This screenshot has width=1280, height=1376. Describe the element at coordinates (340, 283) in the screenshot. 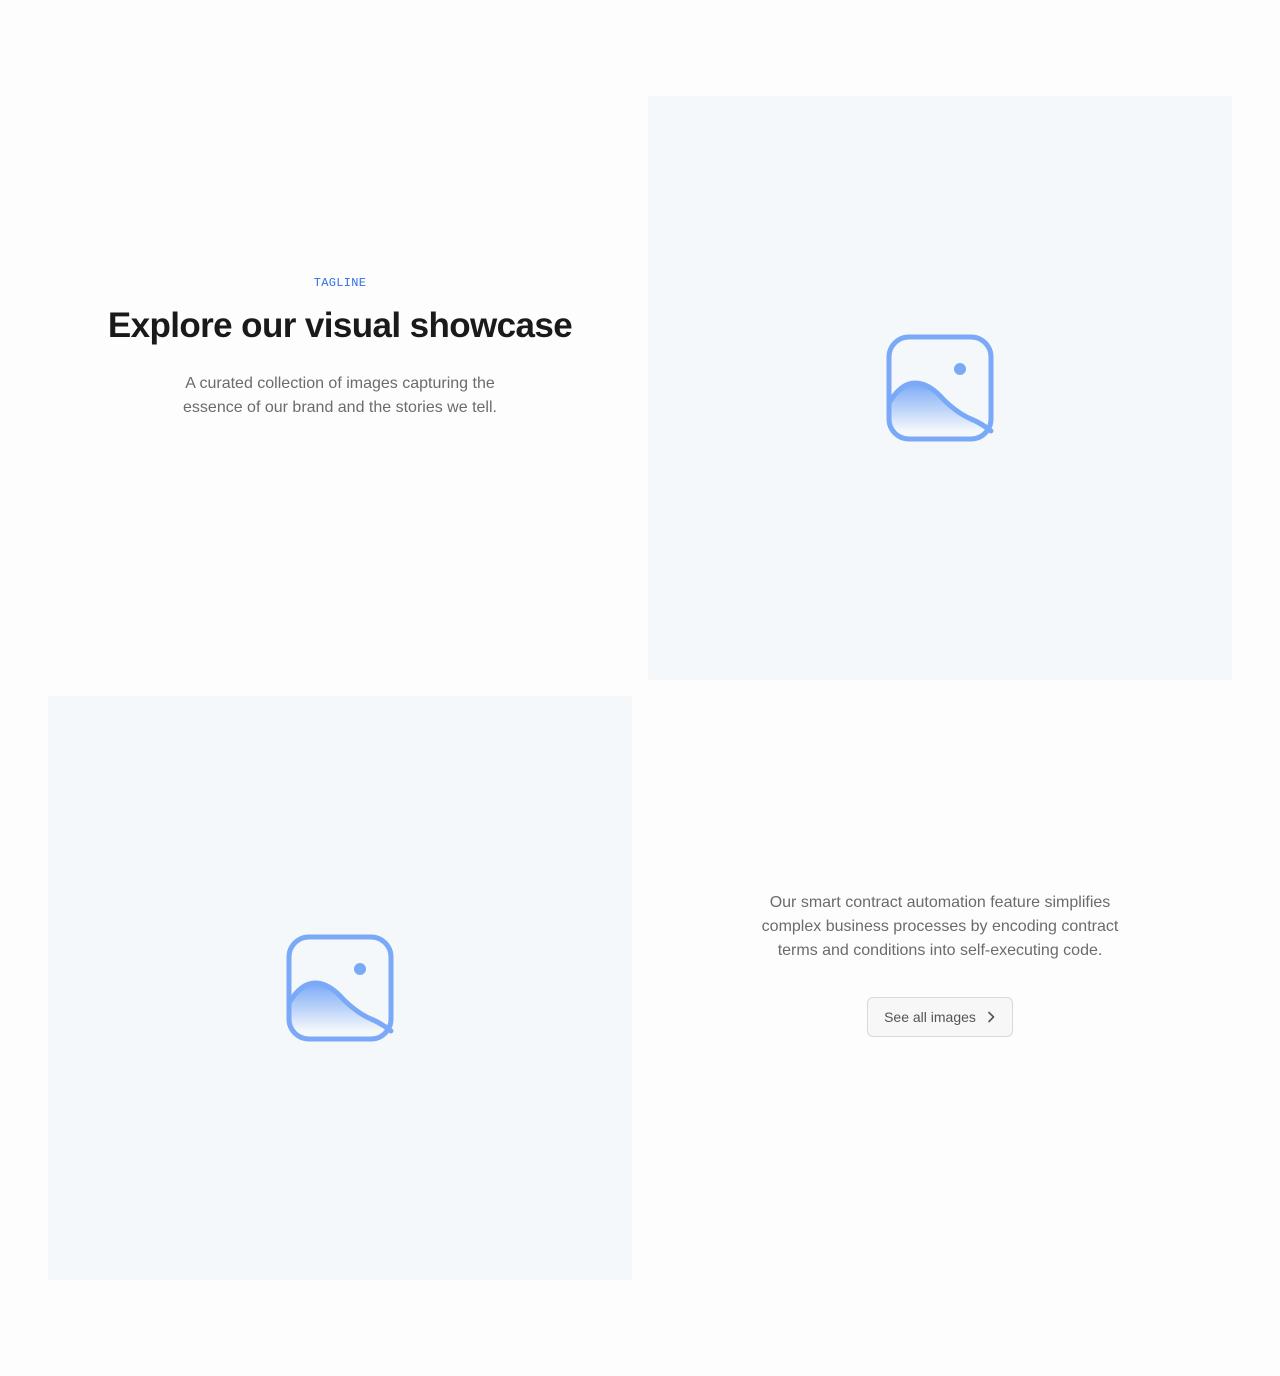

I see `tagline: TAGLINE` at that location.